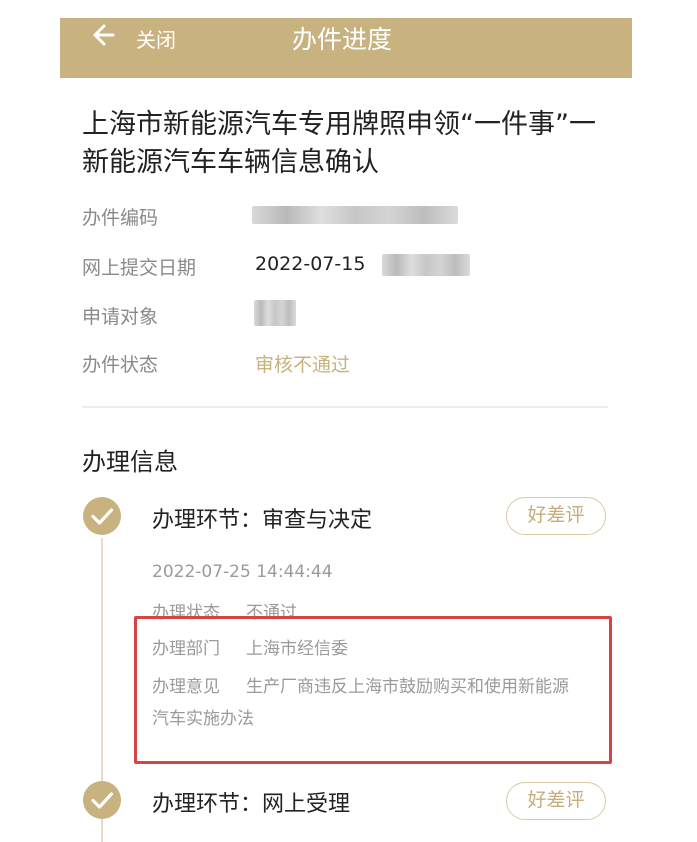 Image resolution: width=697 pixels, height=842 pixels. I want to click on submit-date-value: 2022-07-15, so click(310, 264).